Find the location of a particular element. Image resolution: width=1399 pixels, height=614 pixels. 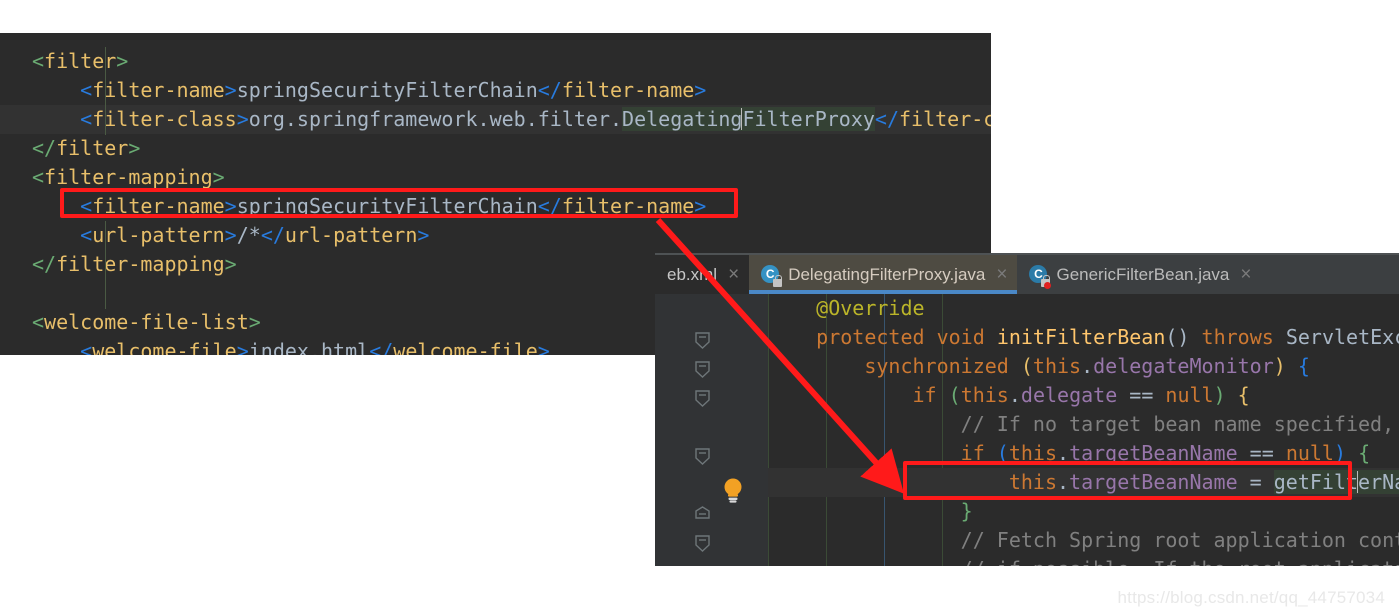

code-token: ServletException is located at coordinates (1342, 337).